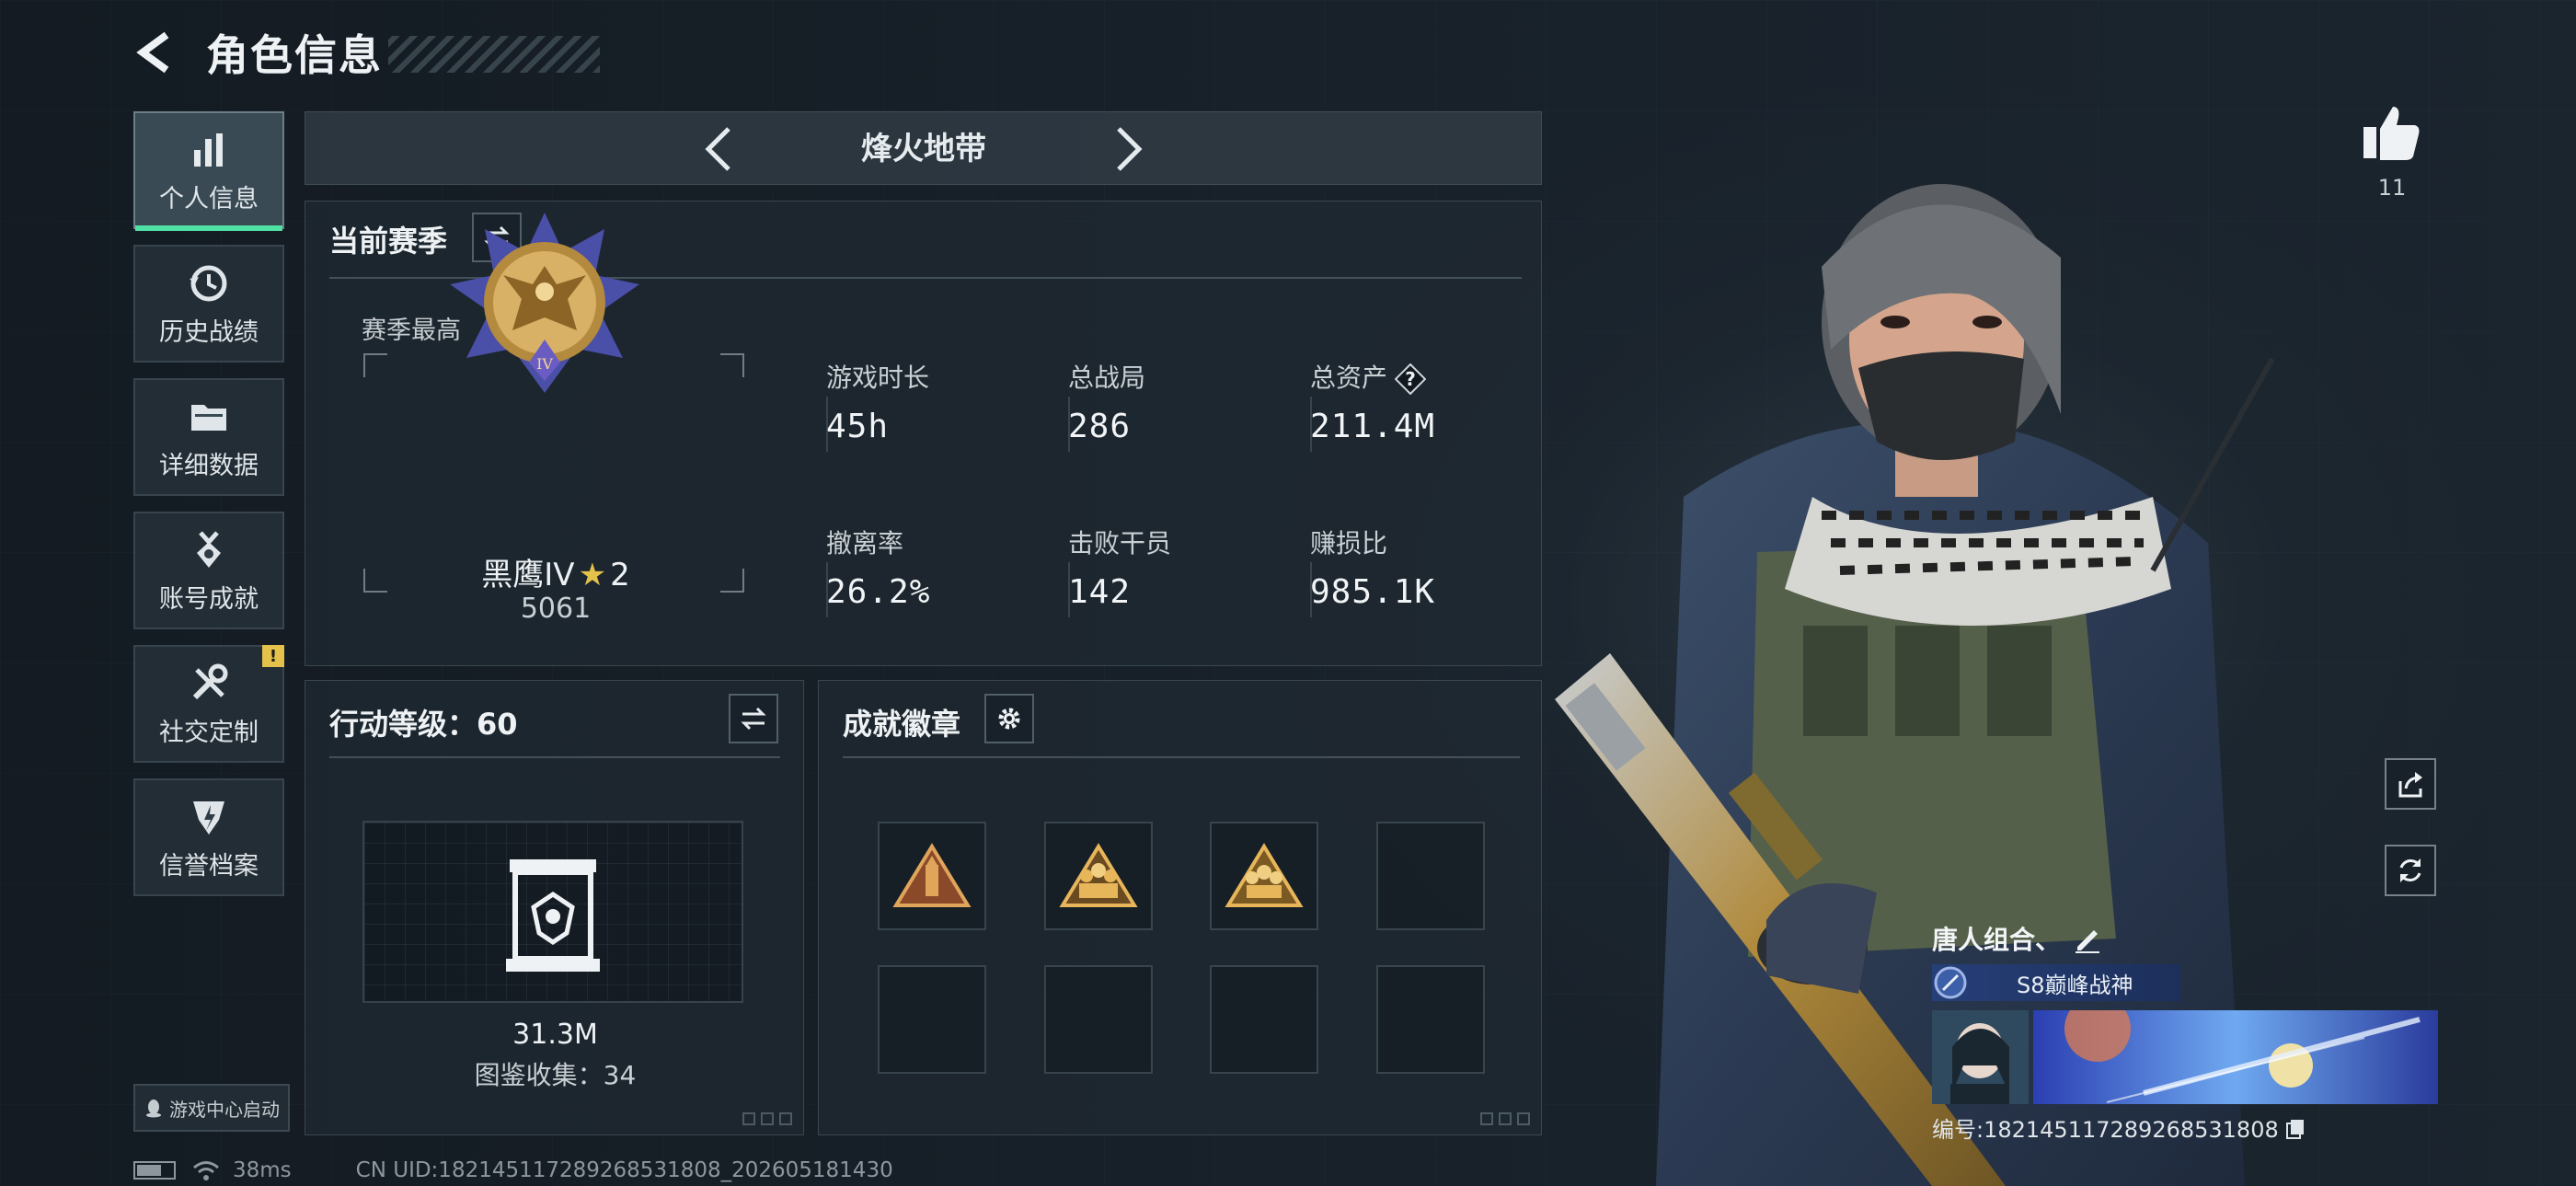 The image size is (2576, 1186). I want to click on stat-value: 286, so click(1100, 426).